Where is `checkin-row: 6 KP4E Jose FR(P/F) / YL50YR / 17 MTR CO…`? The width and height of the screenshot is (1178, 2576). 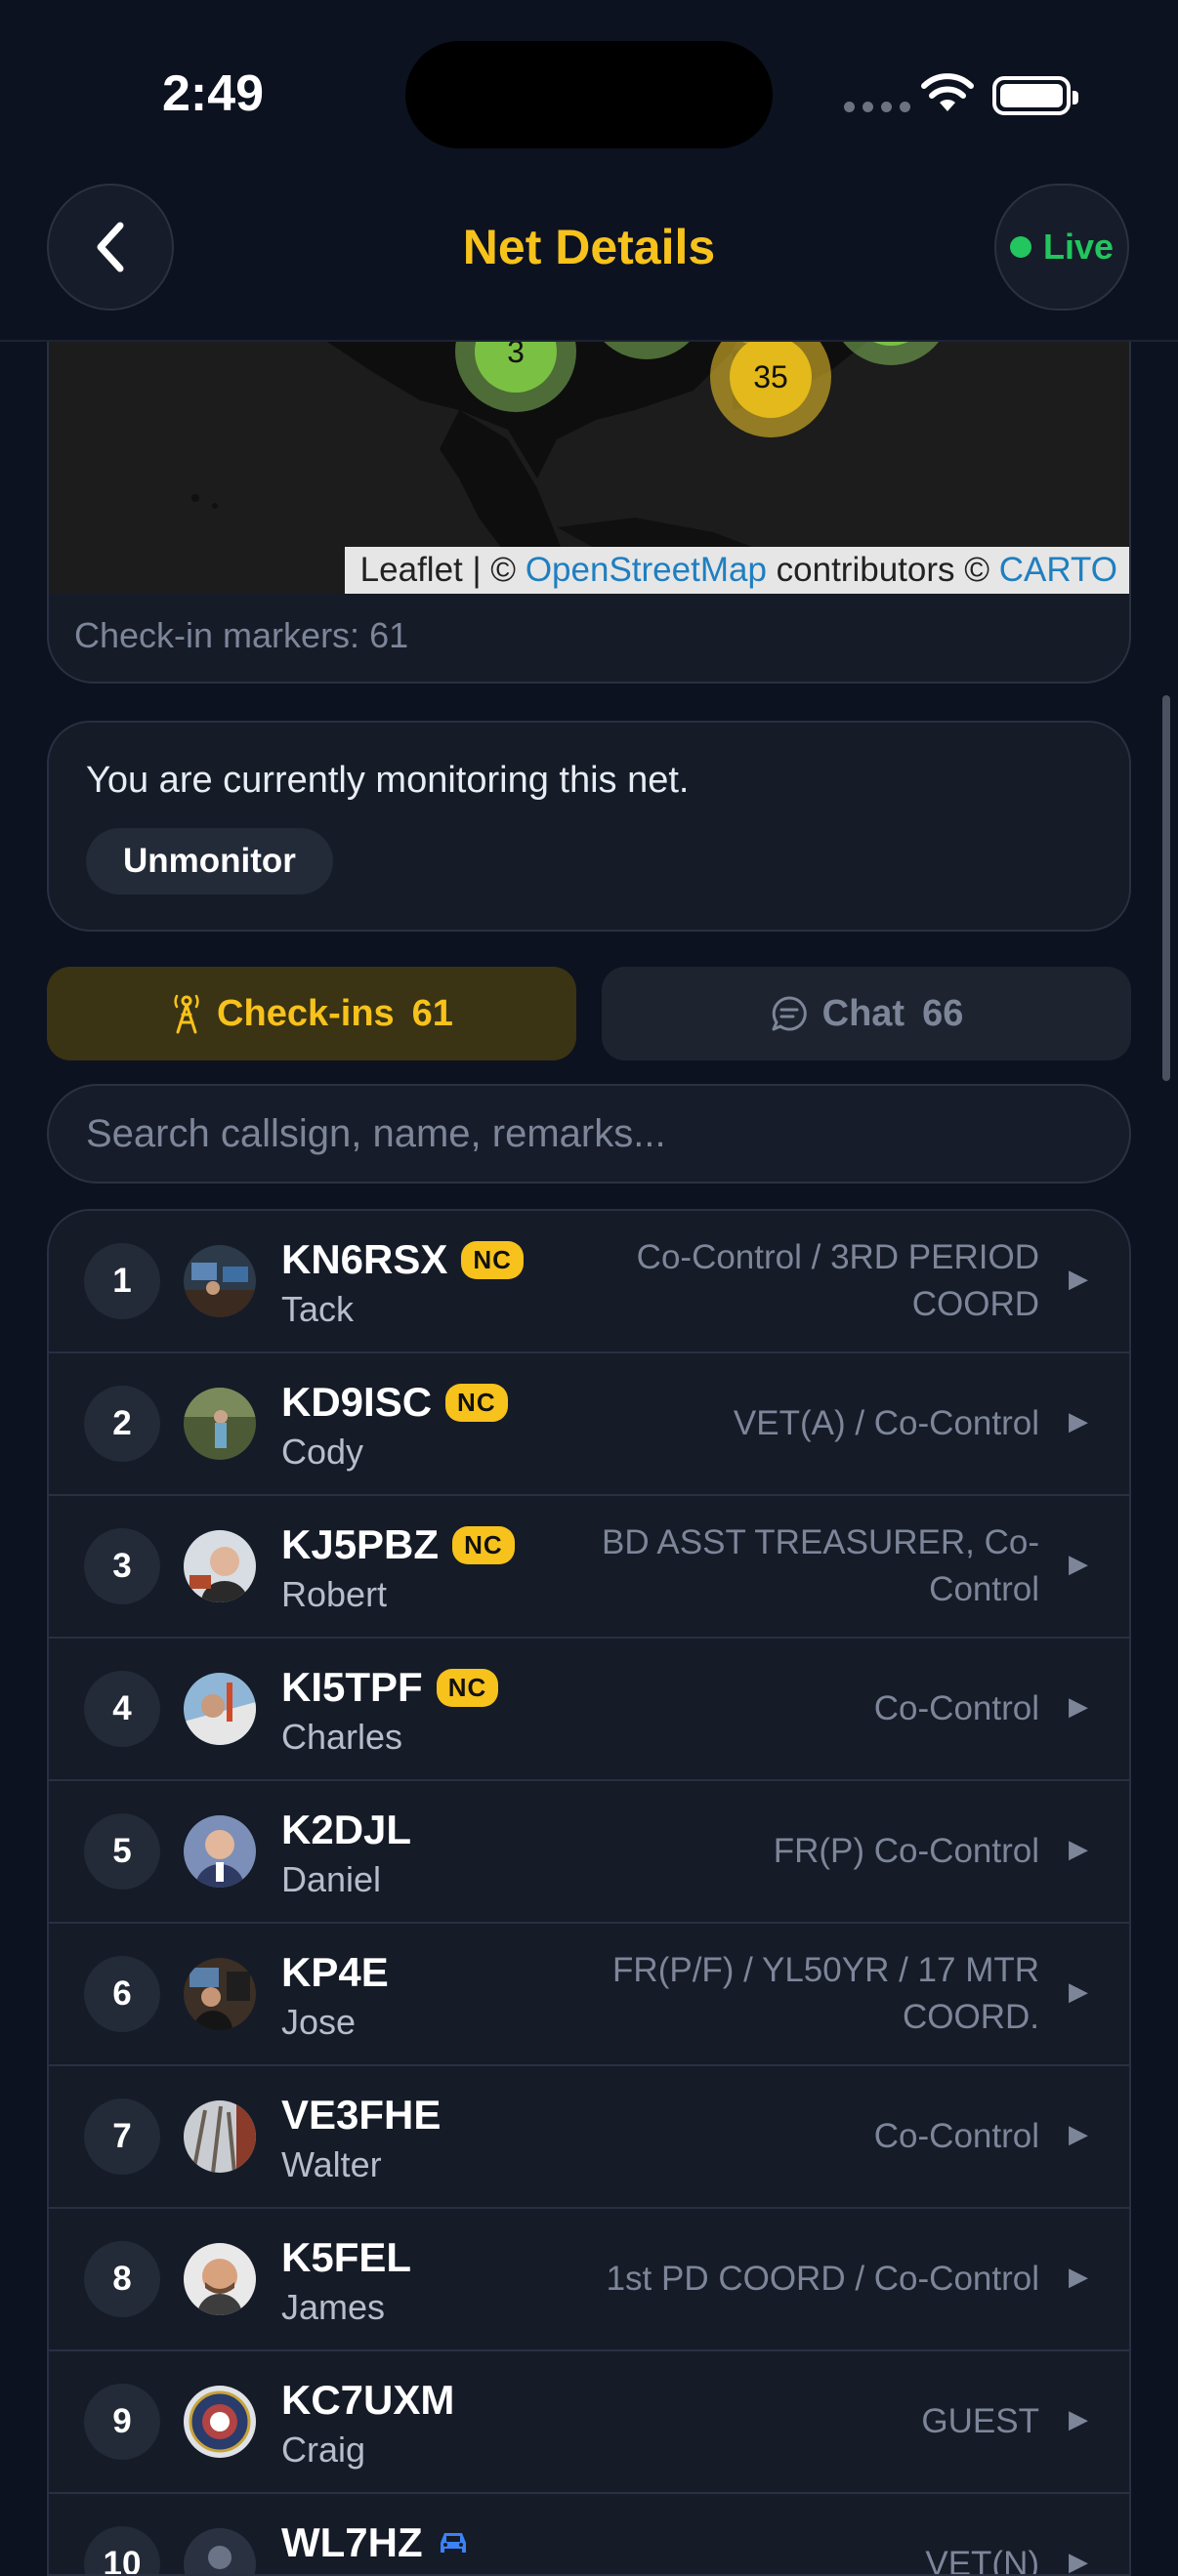
checkin-row: 6 KP4E Jose FR(P/F) / YL50YR / 17 MTR CO… is located at coordinates (589, 1995).